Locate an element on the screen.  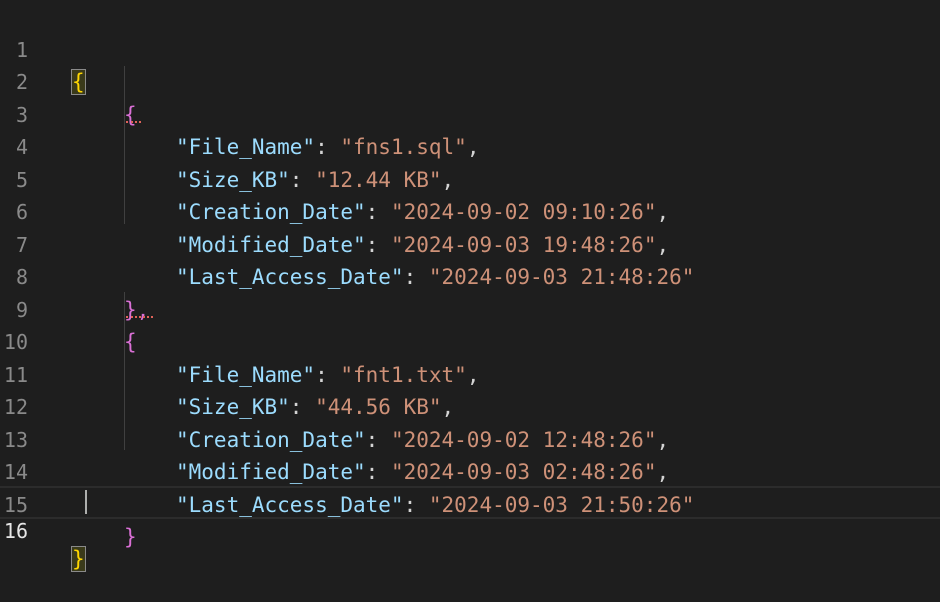
line-number: 16 is located at coordinates (15, 530).